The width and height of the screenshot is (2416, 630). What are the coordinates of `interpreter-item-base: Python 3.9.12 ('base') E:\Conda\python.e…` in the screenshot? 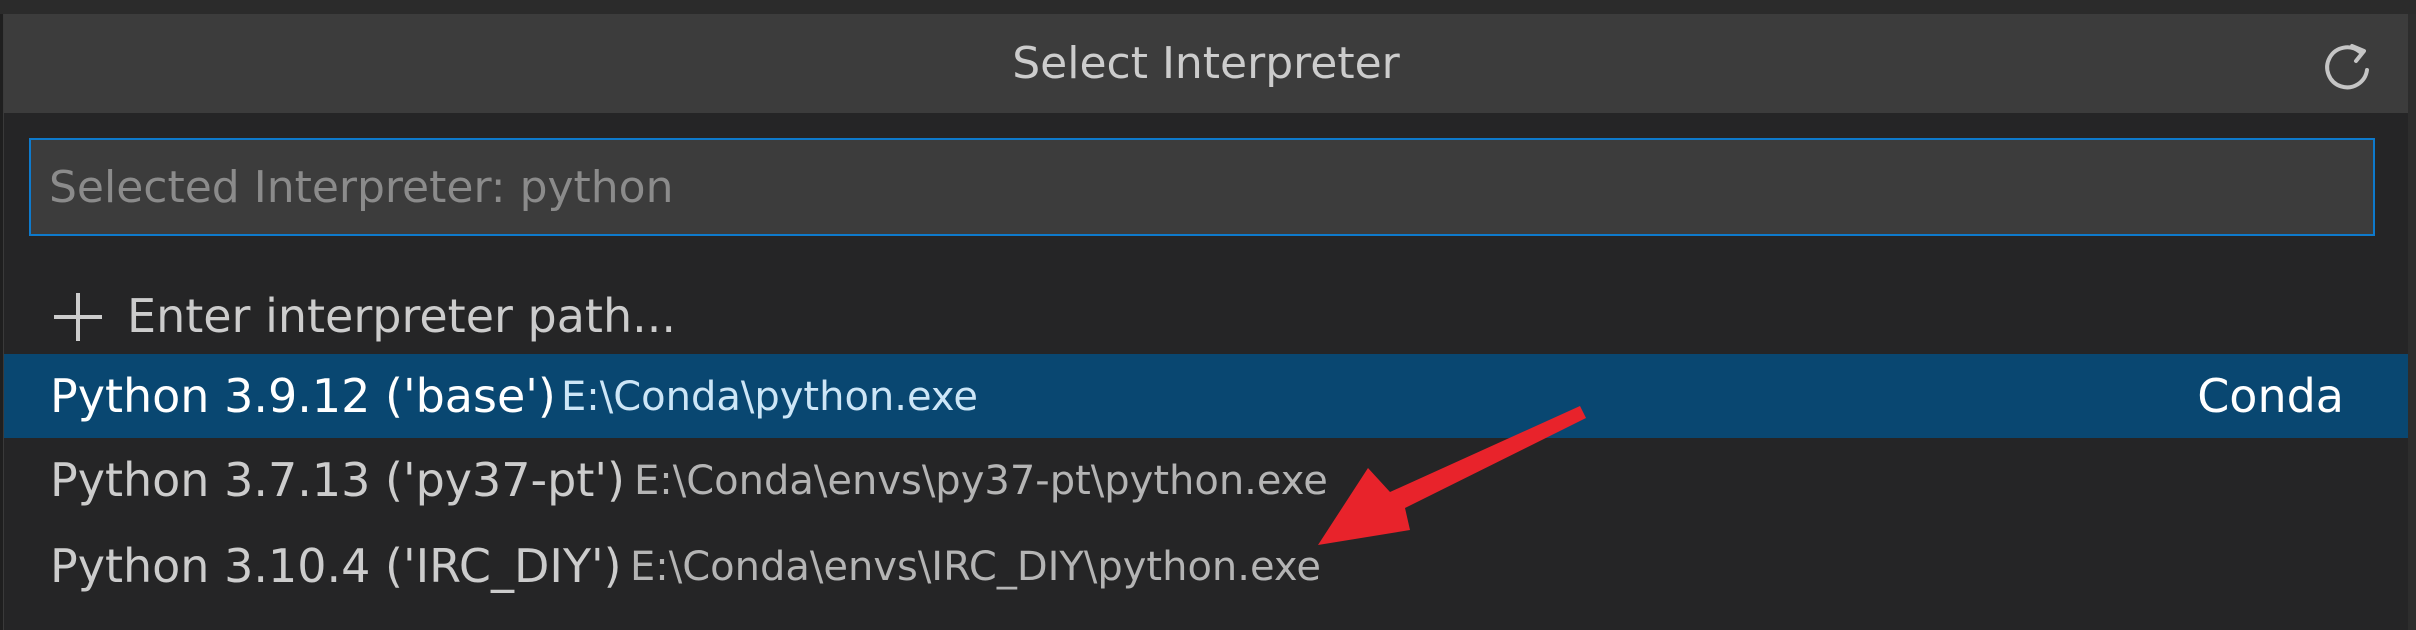 It's located at (1206, 396).